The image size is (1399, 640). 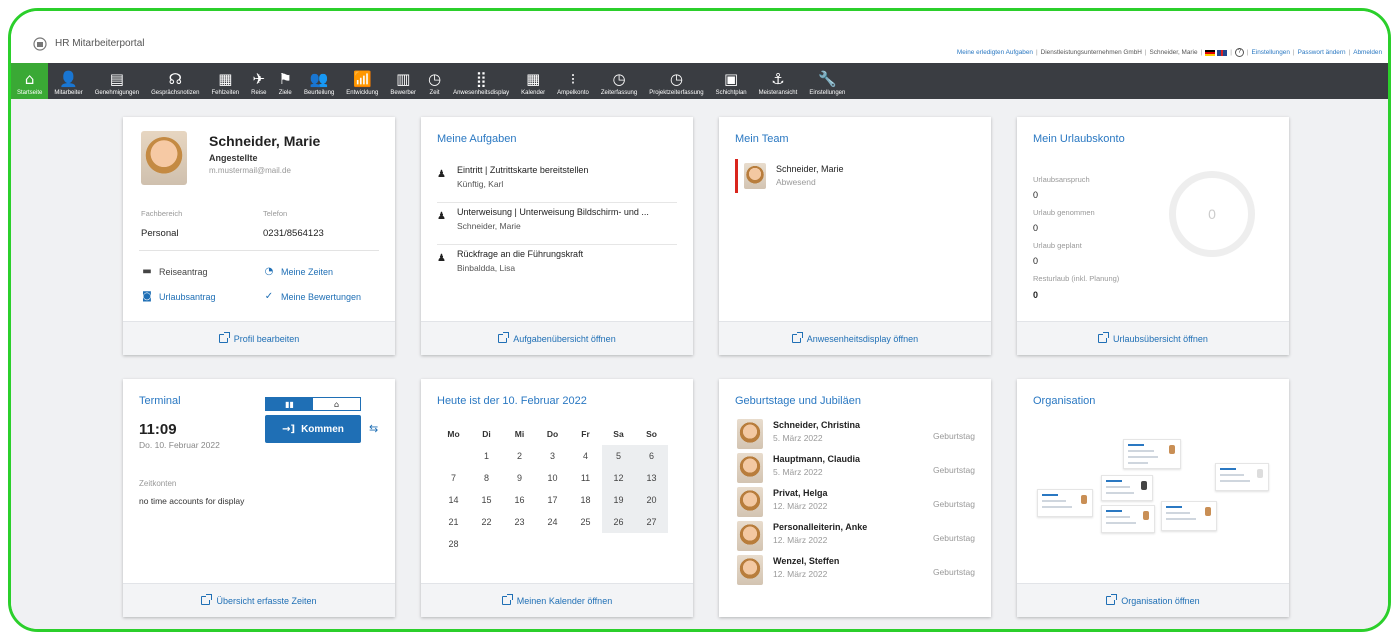 I want to click on calendar-day: 8, so click(x=486, y=478).